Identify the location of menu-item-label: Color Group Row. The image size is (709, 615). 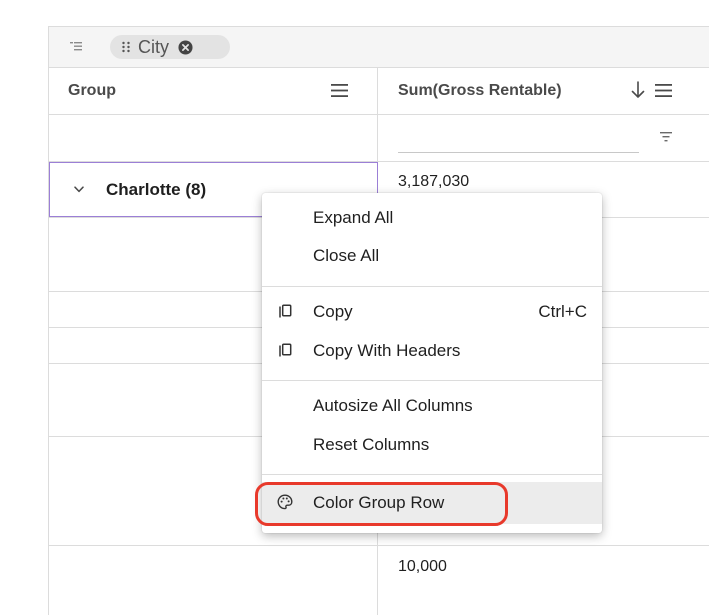
(379, 502).